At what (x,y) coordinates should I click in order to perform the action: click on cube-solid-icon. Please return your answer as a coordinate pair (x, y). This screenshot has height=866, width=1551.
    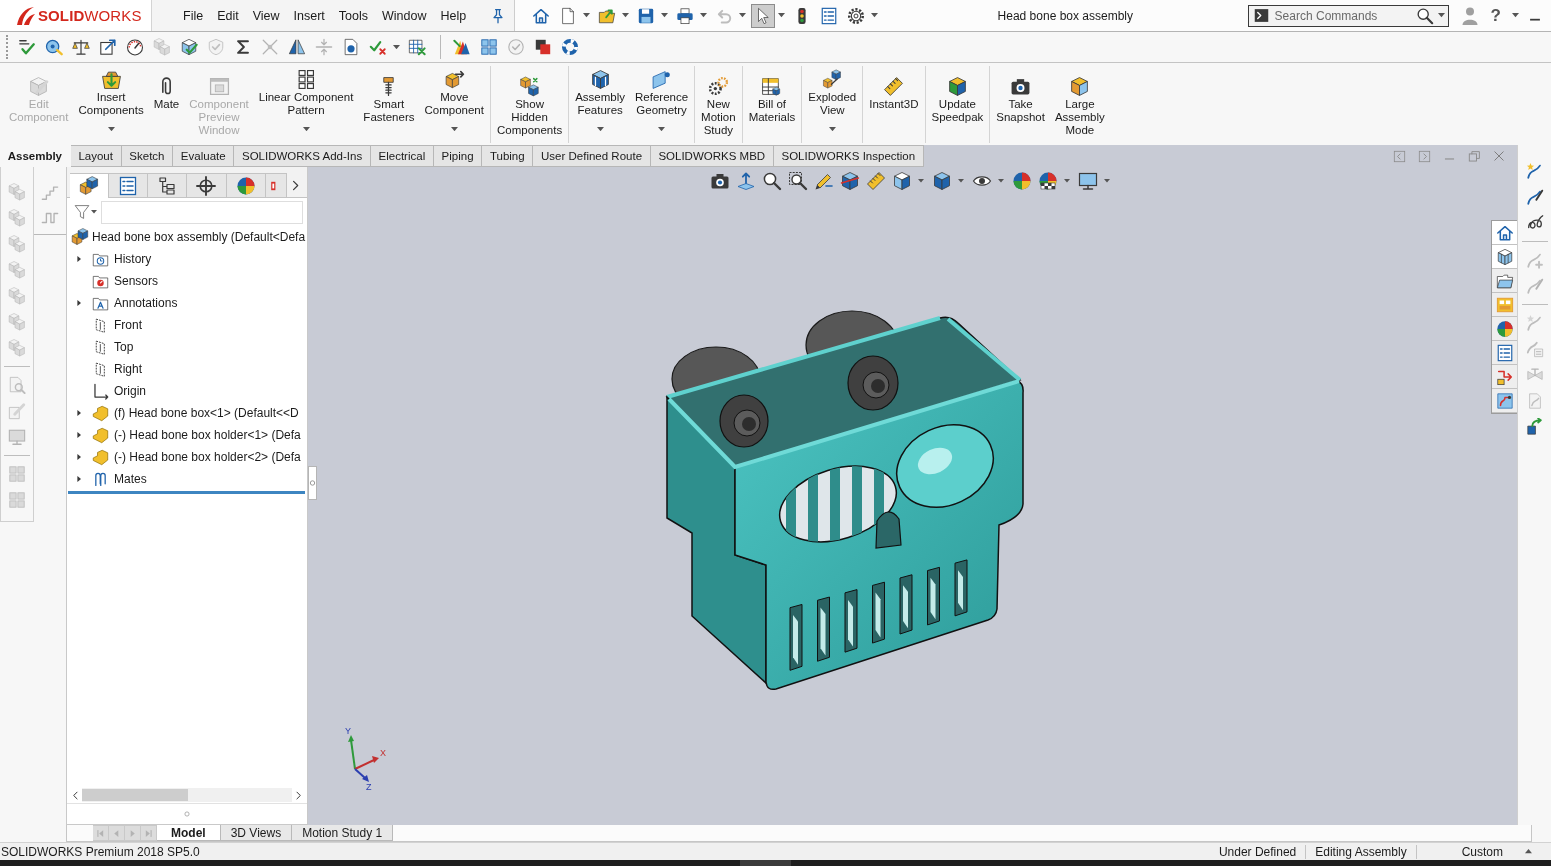
    Looking at the image, I should click on (942, 181).